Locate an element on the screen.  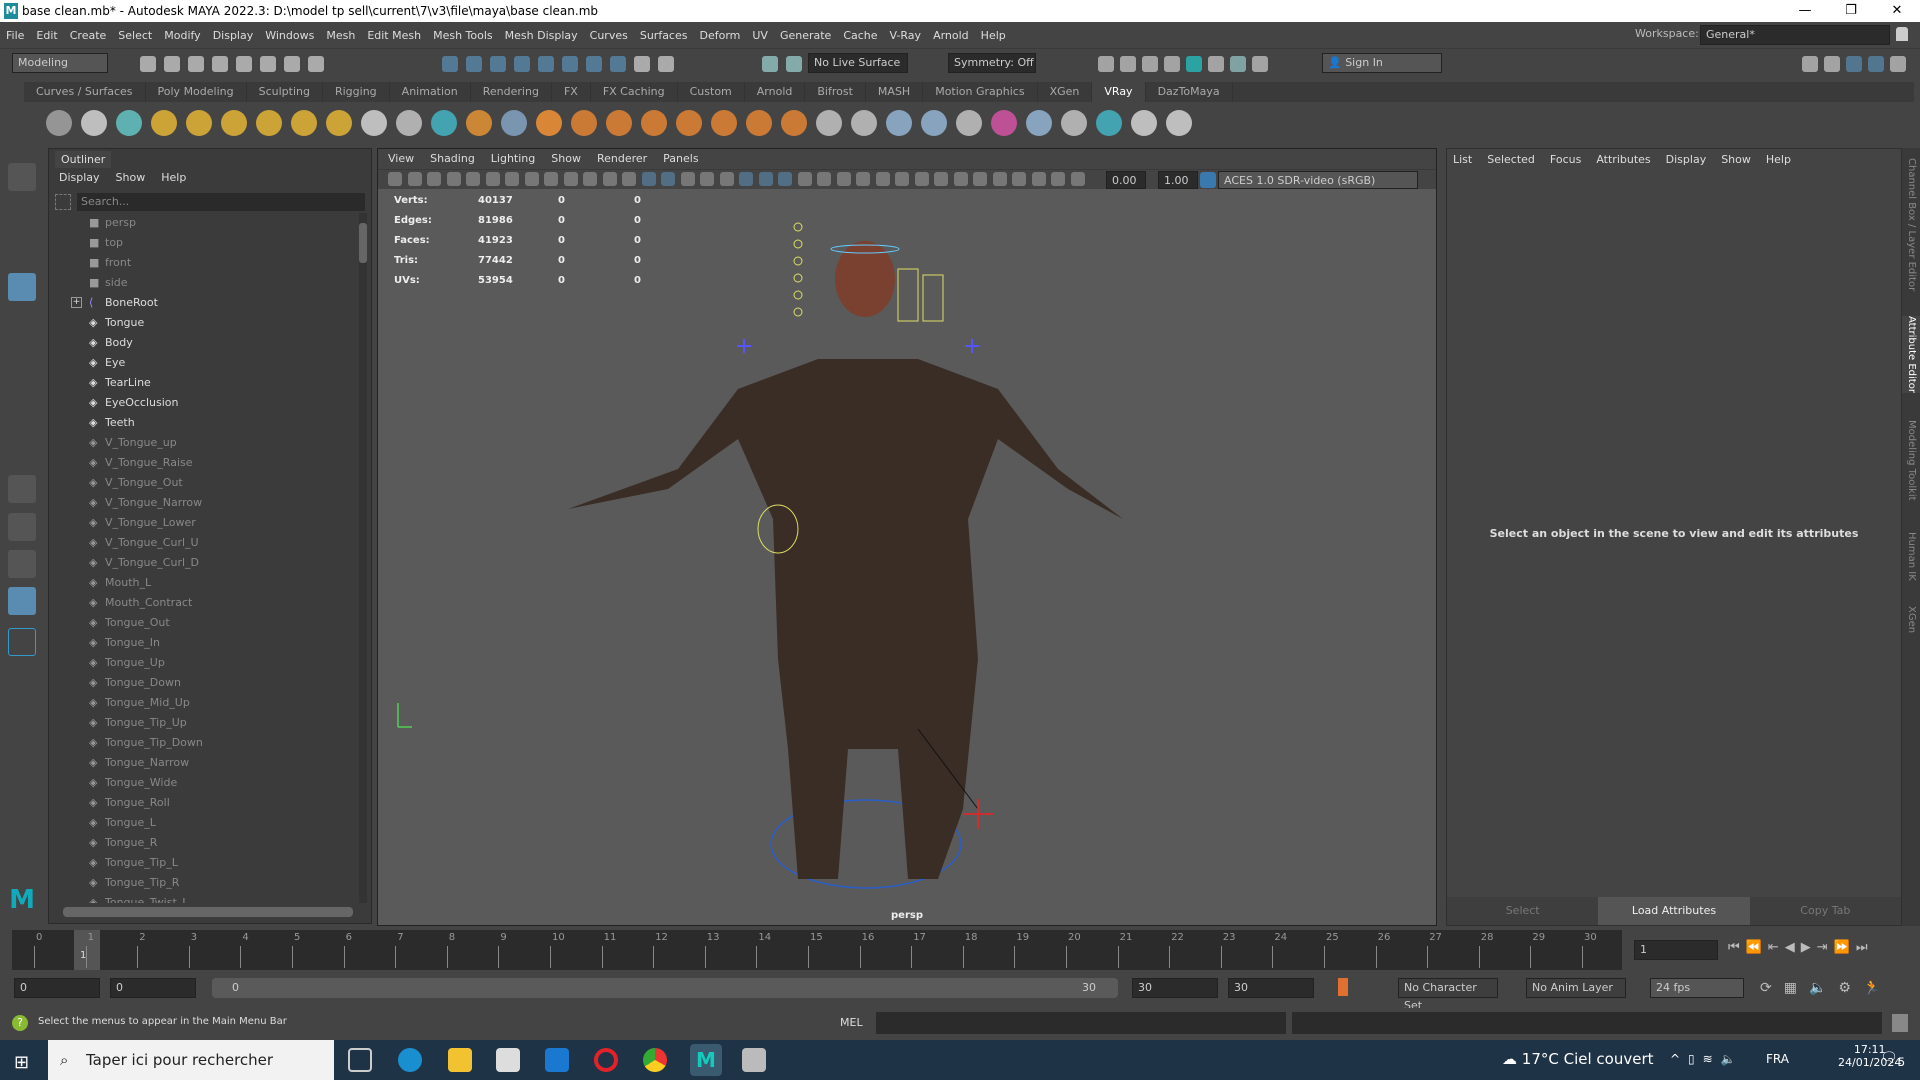
menu-edit: Edit is located at coordinates (46, 35).